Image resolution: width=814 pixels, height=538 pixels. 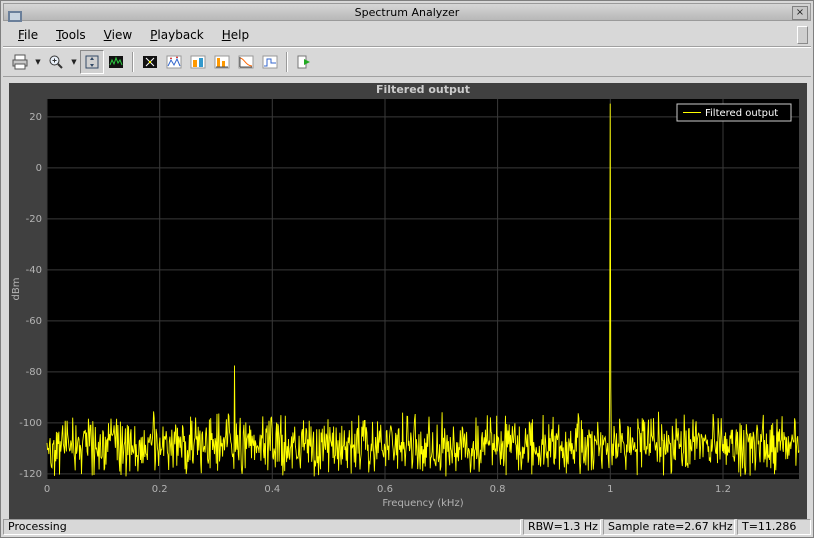 What do you see at coordinates (34, 219) in the screenshot?
I see `y-tick-label: -20` at bounding box center [34, 219].